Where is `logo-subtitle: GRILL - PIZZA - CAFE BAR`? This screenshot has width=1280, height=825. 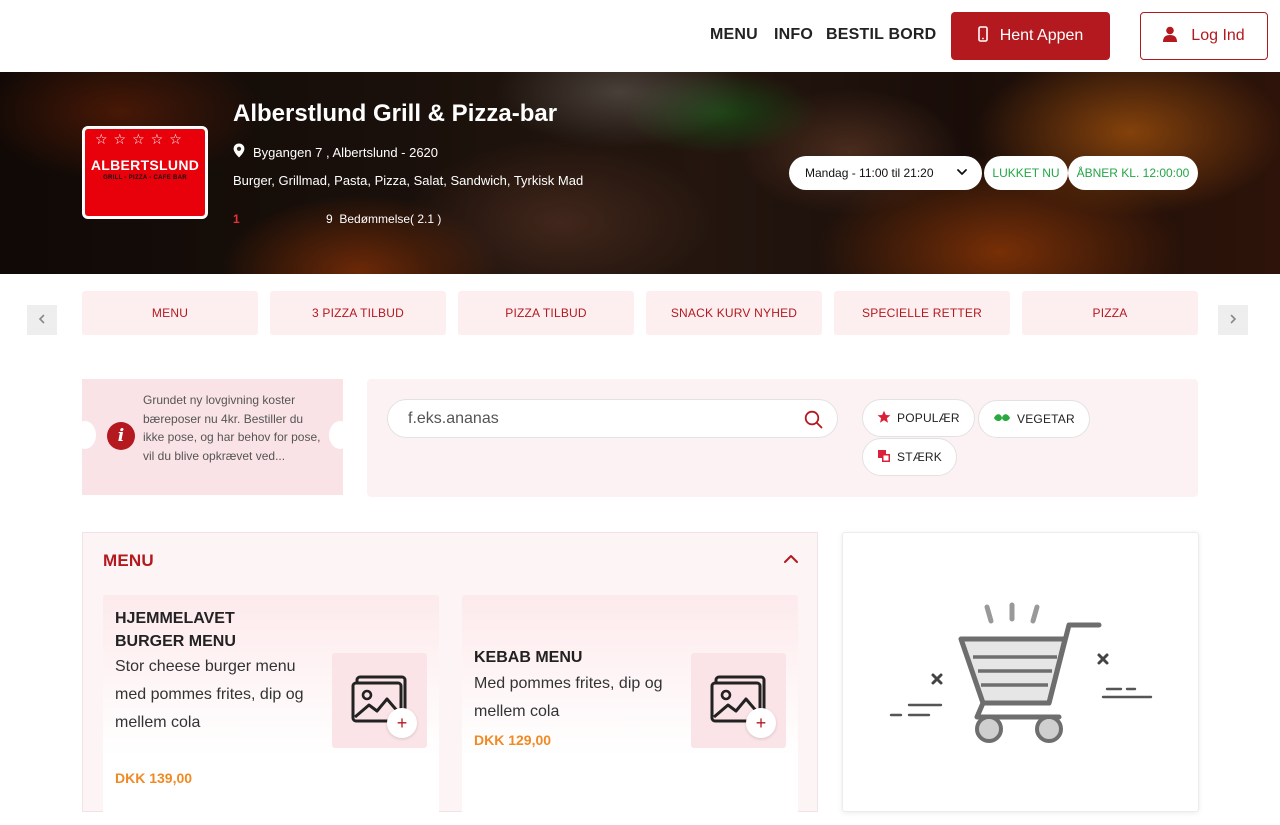
logo-subtitle: GRILL - PIZZA - CAFE BAR is located at coordinates (145, 178).